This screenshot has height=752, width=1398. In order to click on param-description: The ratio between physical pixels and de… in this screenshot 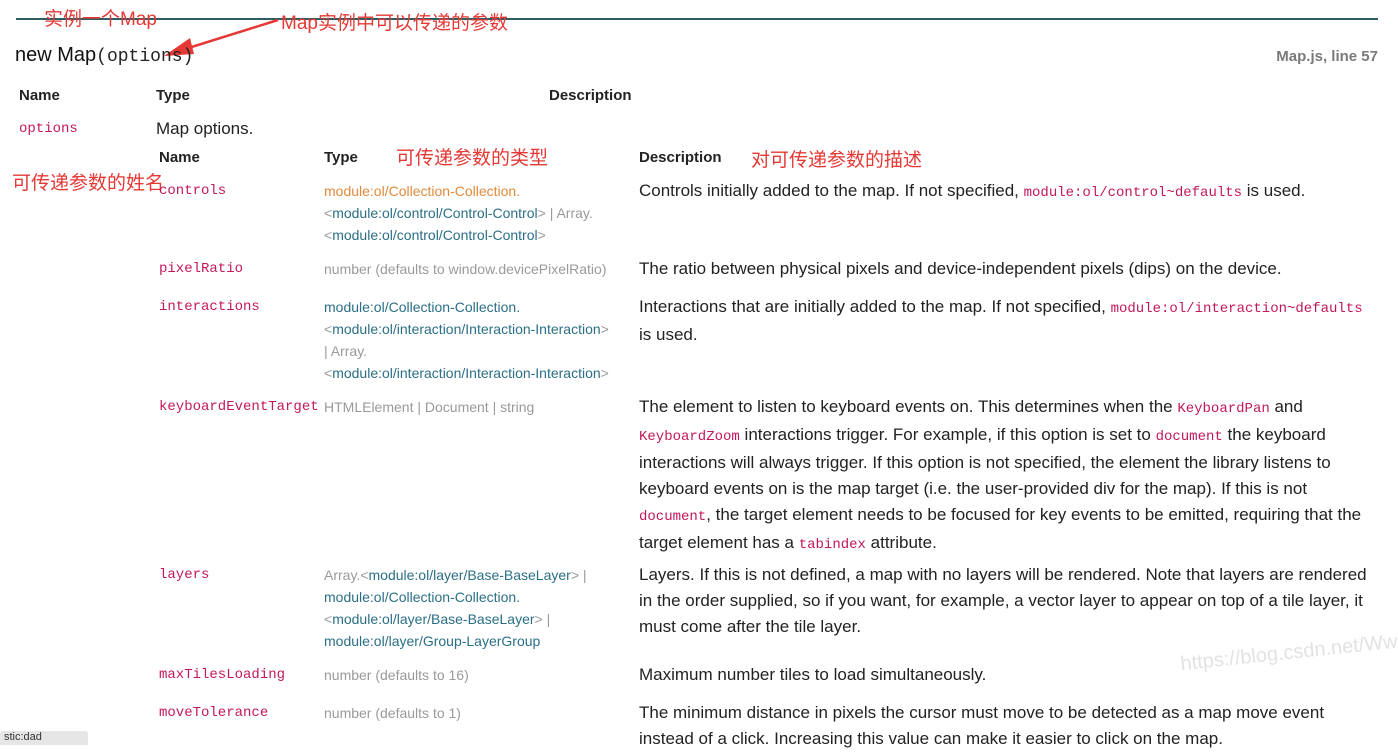, I will do `click(960, 268)`.